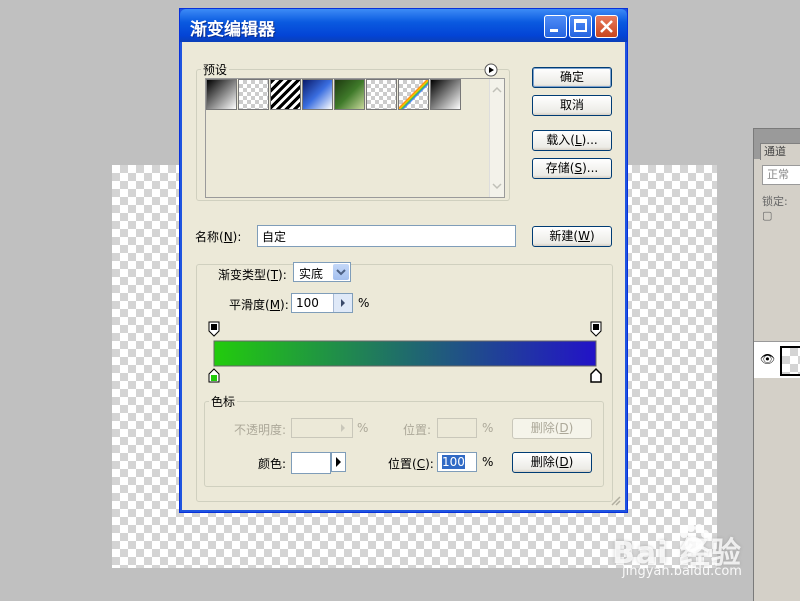 This screenshot has width=800, height=601. I want to click on watermark-url: jingyan.baidu.com, so click(682, 571).